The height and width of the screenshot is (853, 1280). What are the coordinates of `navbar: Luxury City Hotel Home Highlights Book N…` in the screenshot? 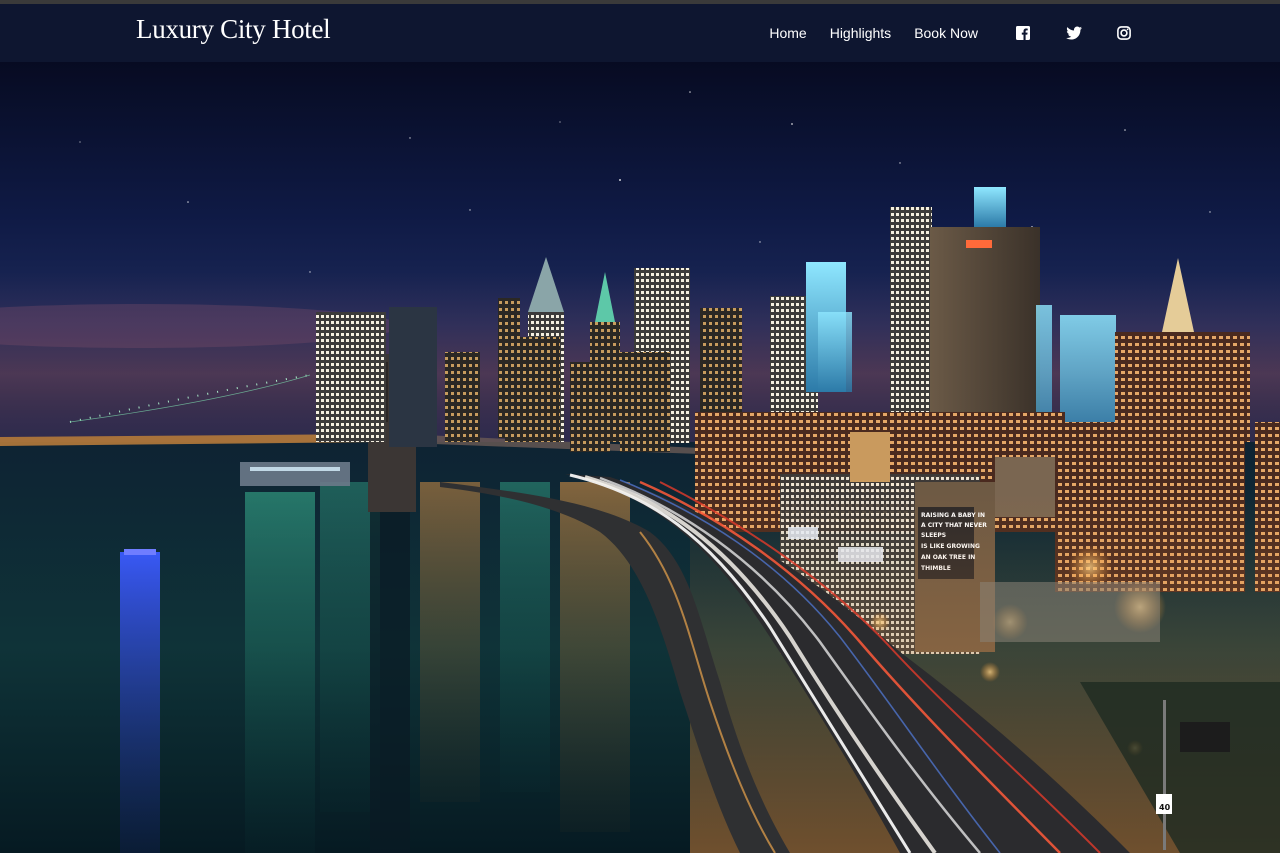 It's located at (640, 33).